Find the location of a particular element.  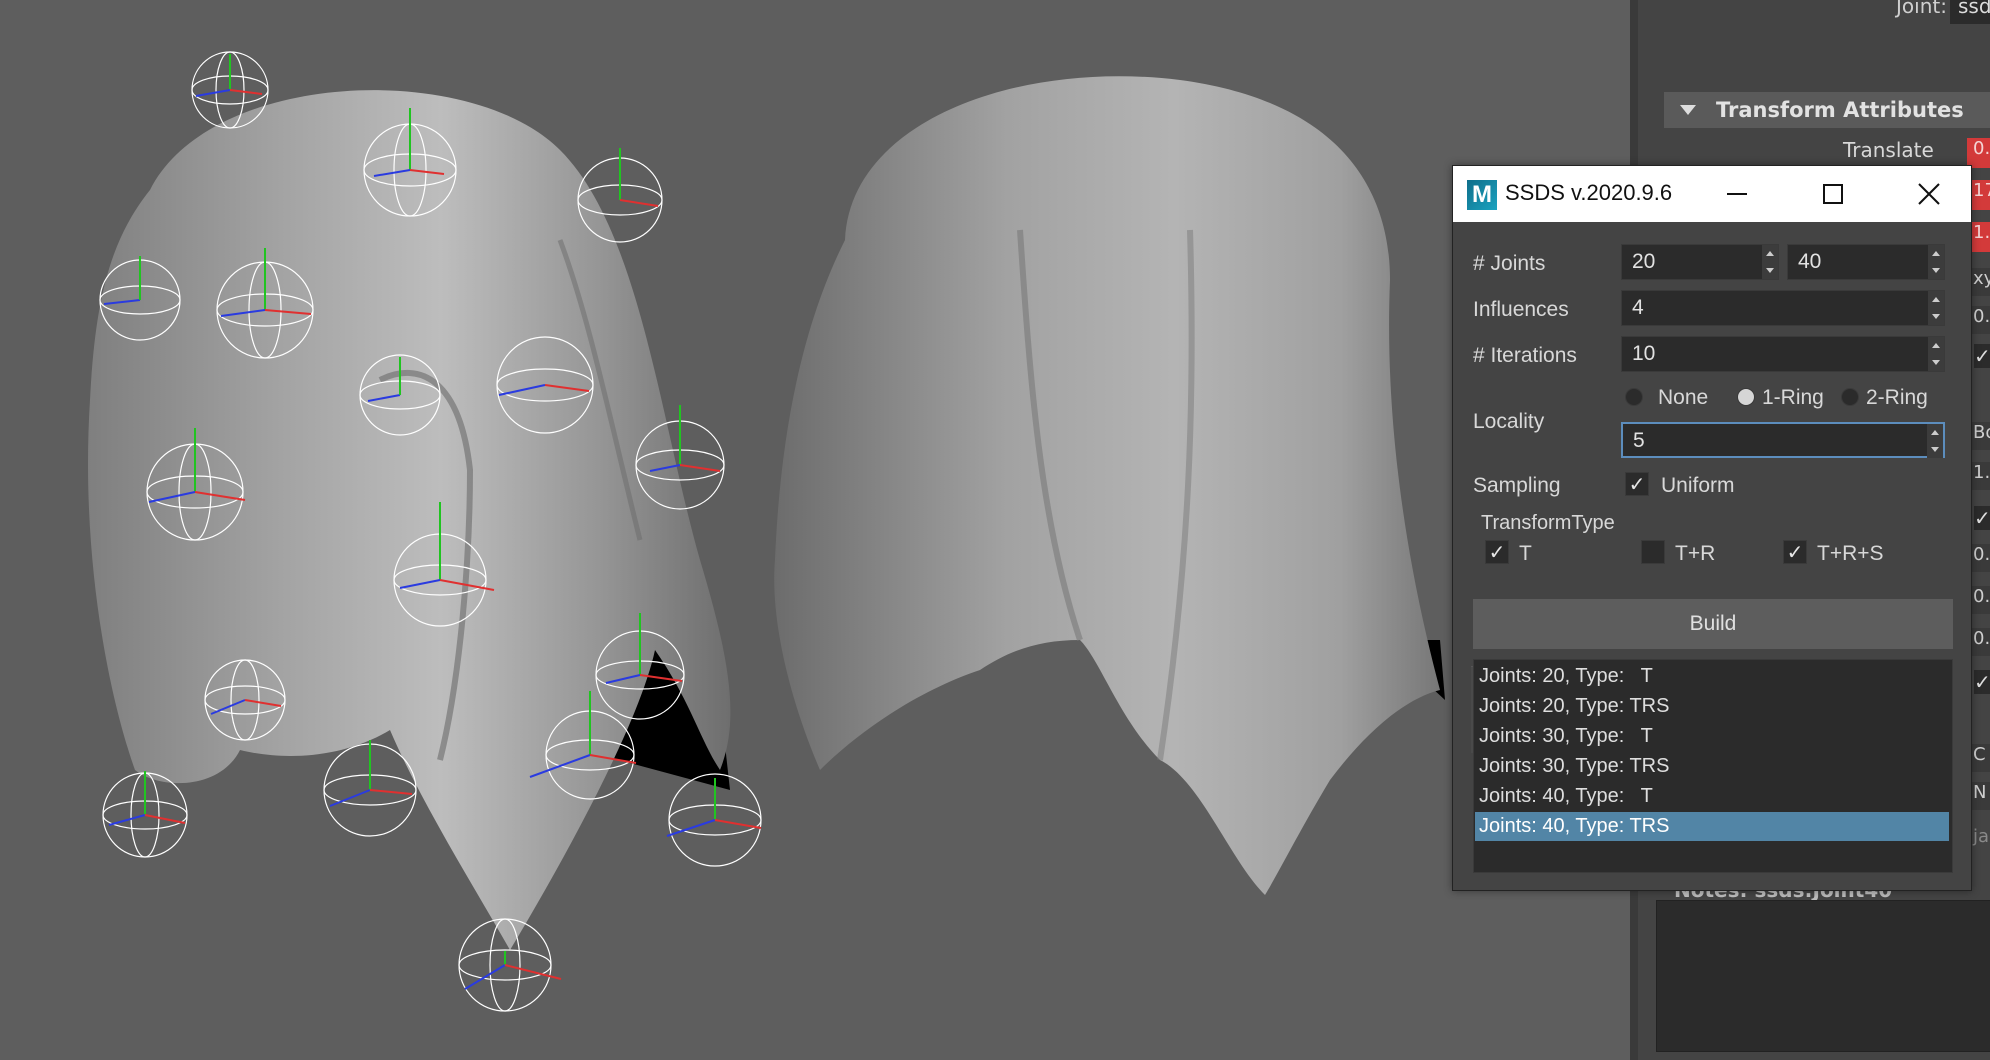

locality-label: Locality is located at coordinates (1509, 421).